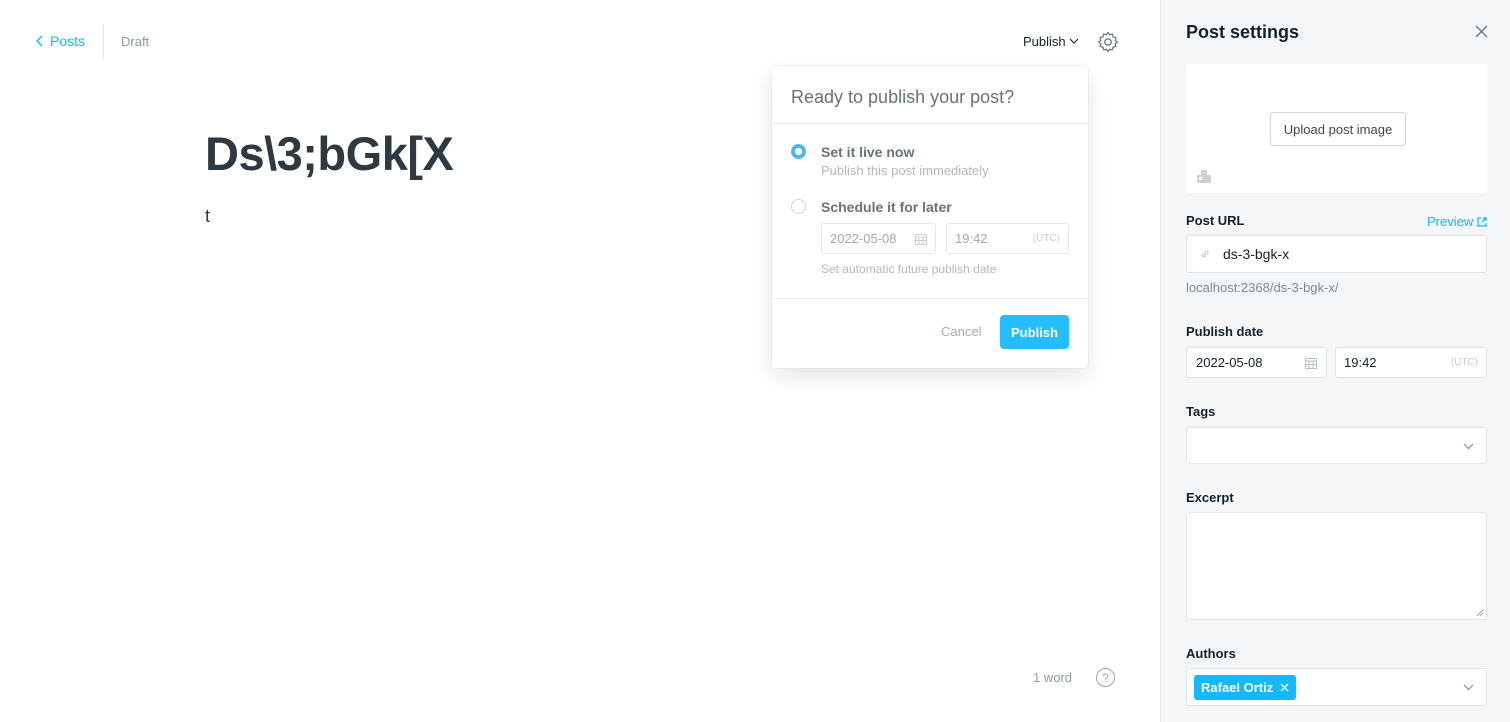  I want to click on authors-input: Rafael Ortiz, so click(1336, 687).